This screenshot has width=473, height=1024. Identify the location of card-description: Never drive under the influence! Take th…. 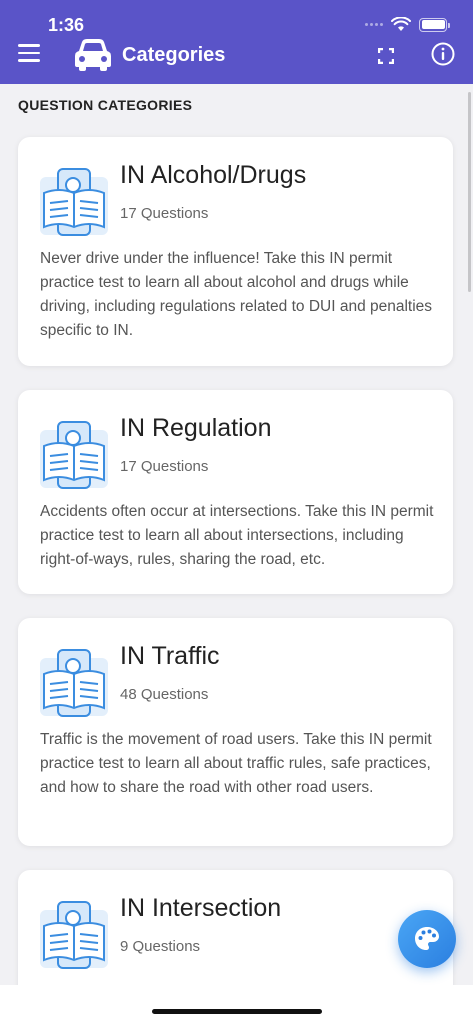
(236, 294).